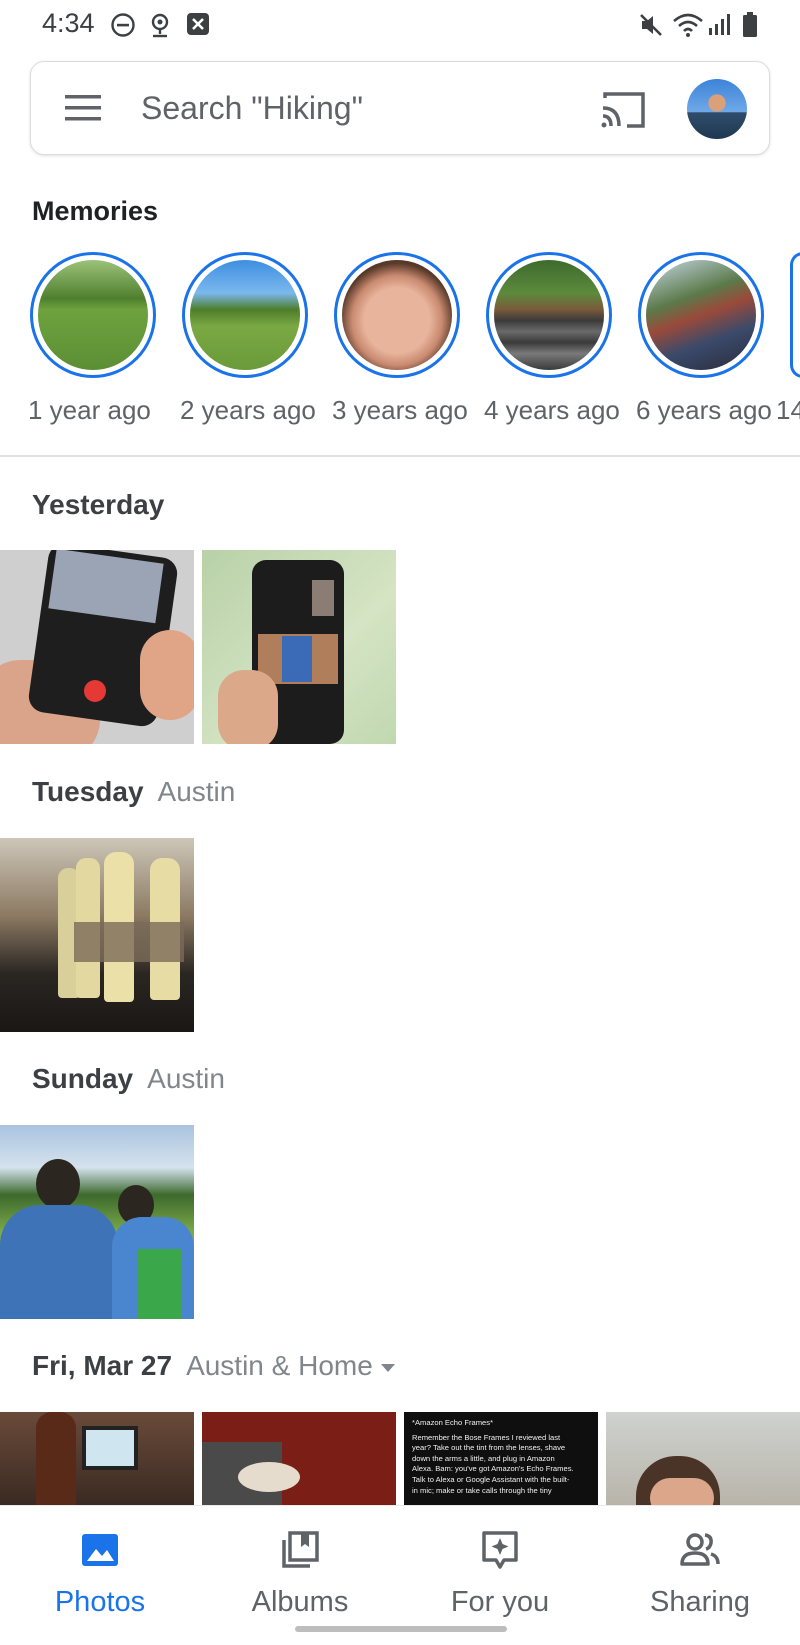  I want to click on nav-label: Sharing, so click(700, 1602).